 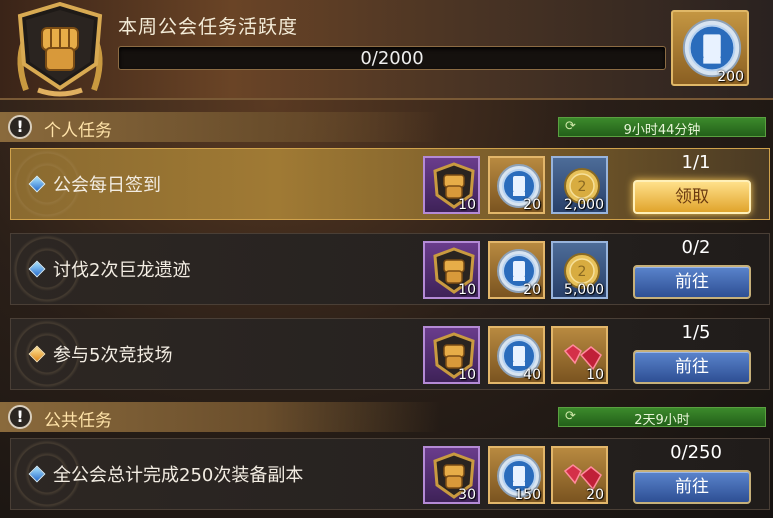 I want to click on reward-slot: 2 2,000, so click(x=579, y=185).